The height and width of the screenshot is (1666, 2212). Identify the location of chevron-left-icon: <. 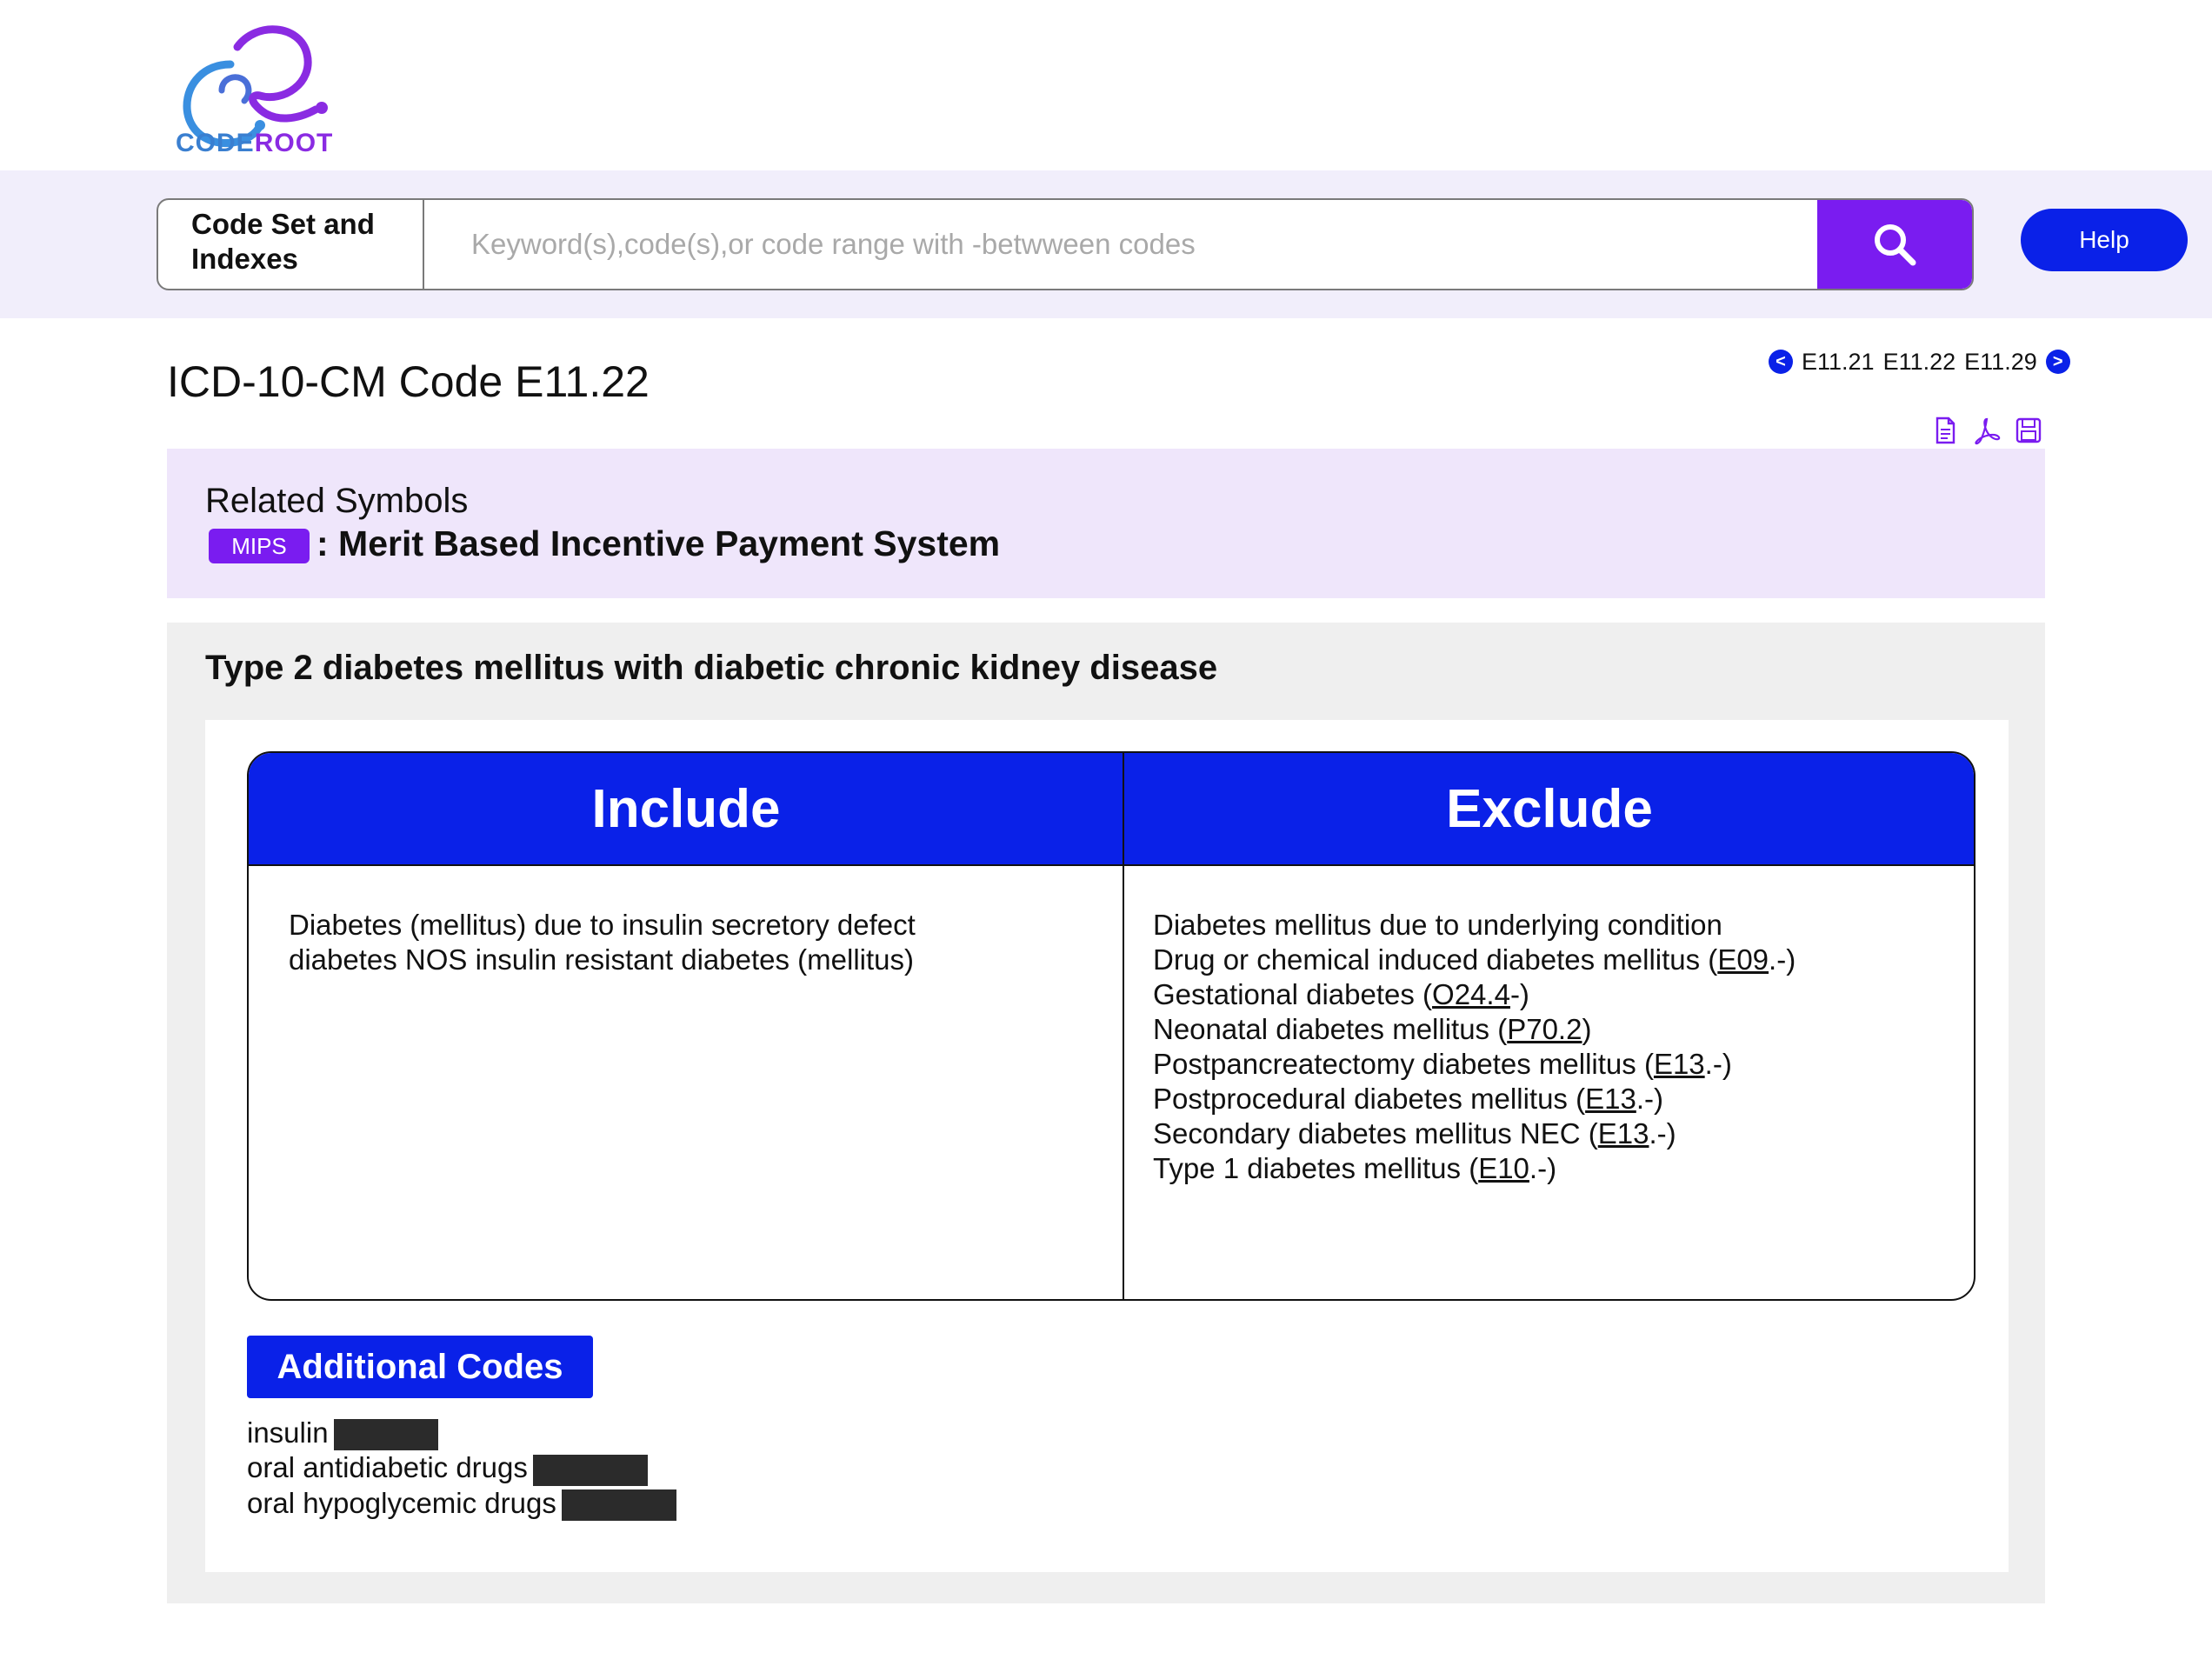
(1781, 362).